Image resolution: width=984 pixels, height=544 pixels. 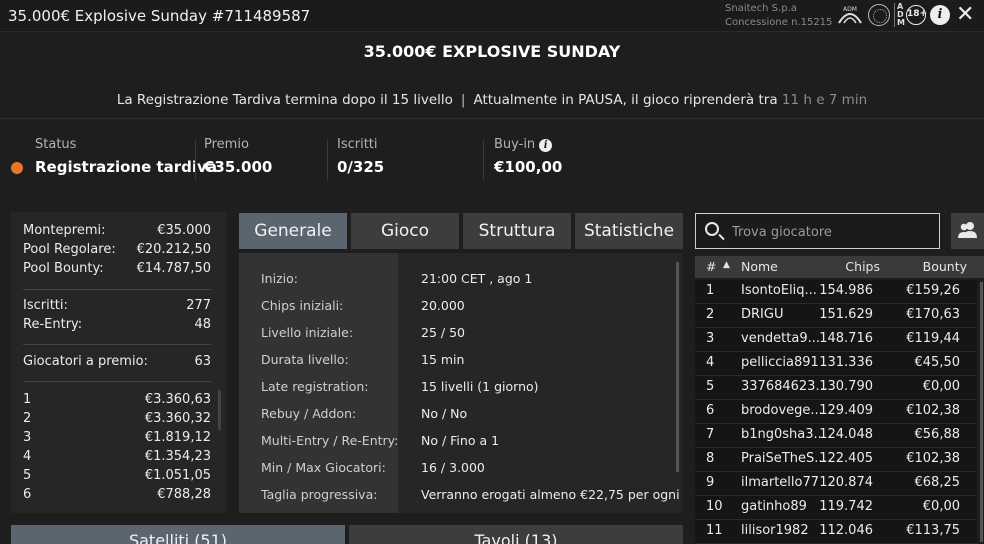 I want to click on detail-label: Inizio:, so click(x=279, y=278).